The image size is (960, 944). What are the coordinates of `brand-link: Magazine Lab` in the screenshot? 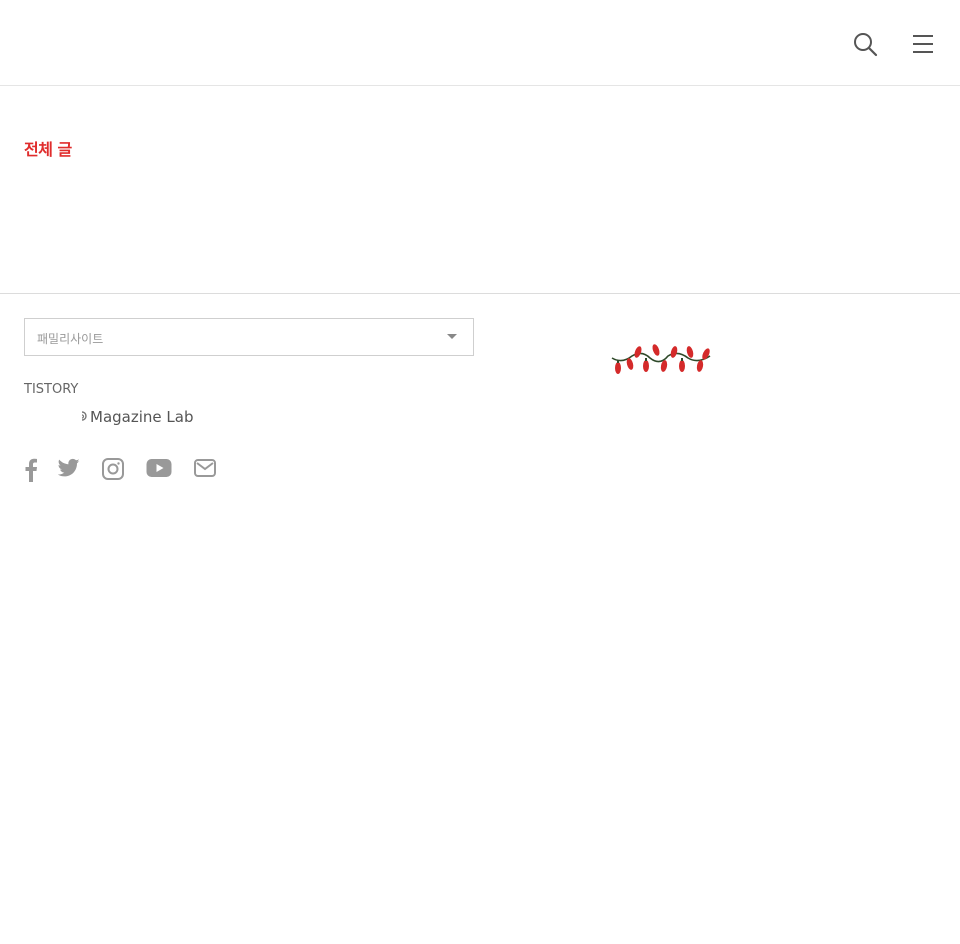 It's located at (136, 417).